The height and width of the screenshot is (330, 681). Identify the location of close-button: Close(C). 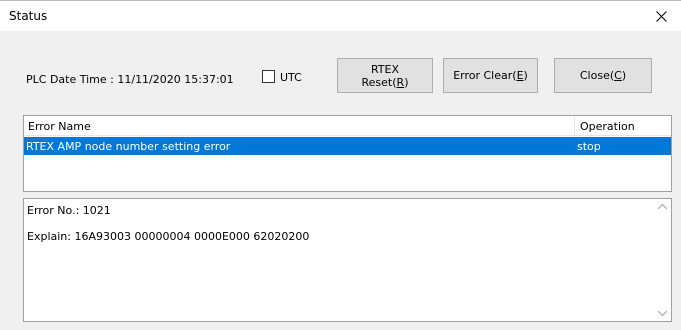
(603, 75).